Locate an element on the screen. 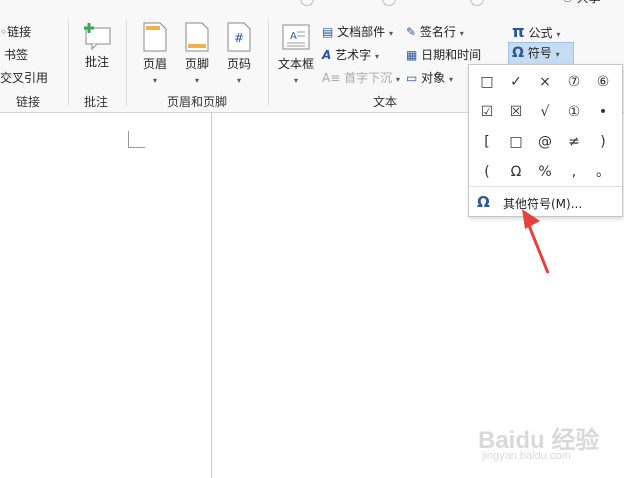 This screenshot has width=624, height=478. textbox-button: A 文本框 ▾ is located at coordinates (296, 54).